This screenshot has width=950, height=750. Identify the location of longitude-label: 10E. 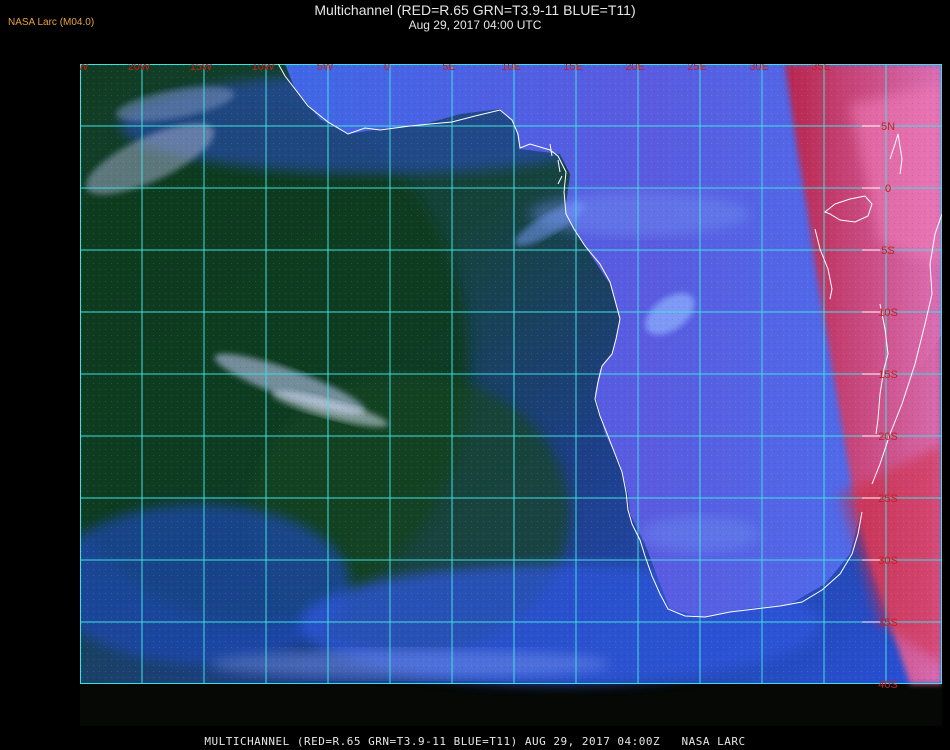
(511, 68).